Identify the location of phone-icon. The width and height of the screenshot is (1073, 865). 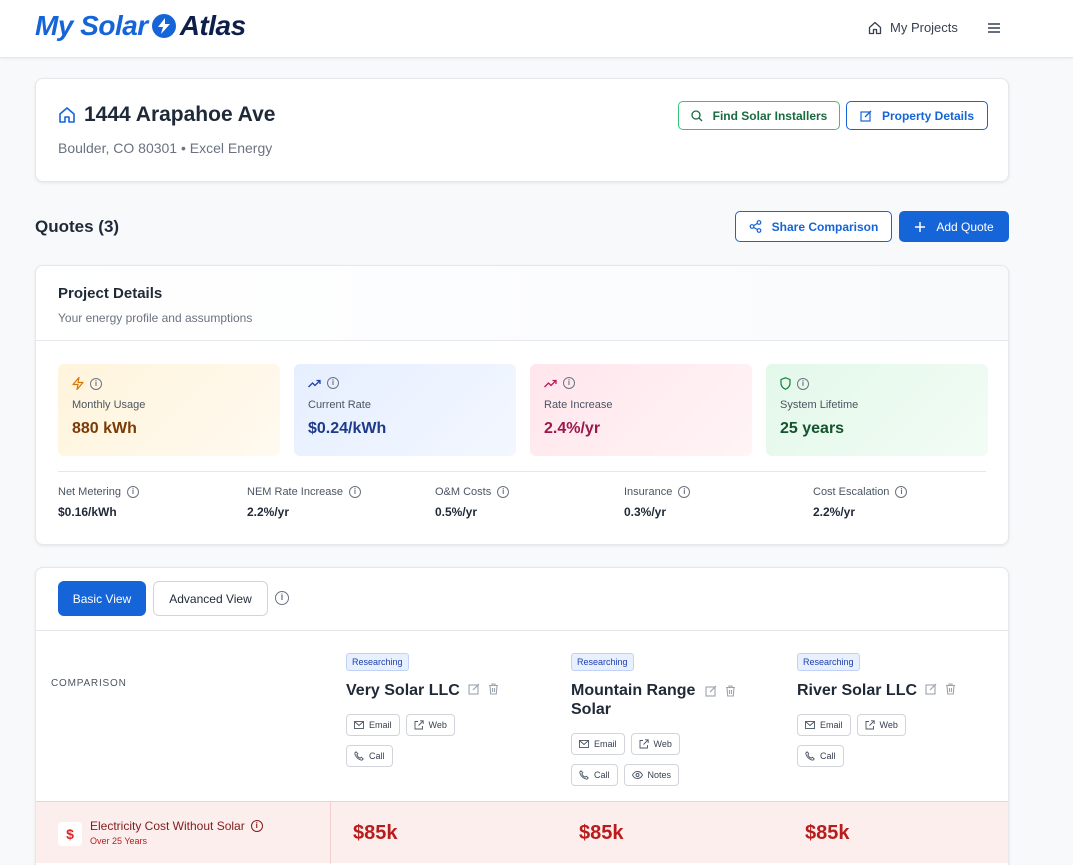
(810, 756).